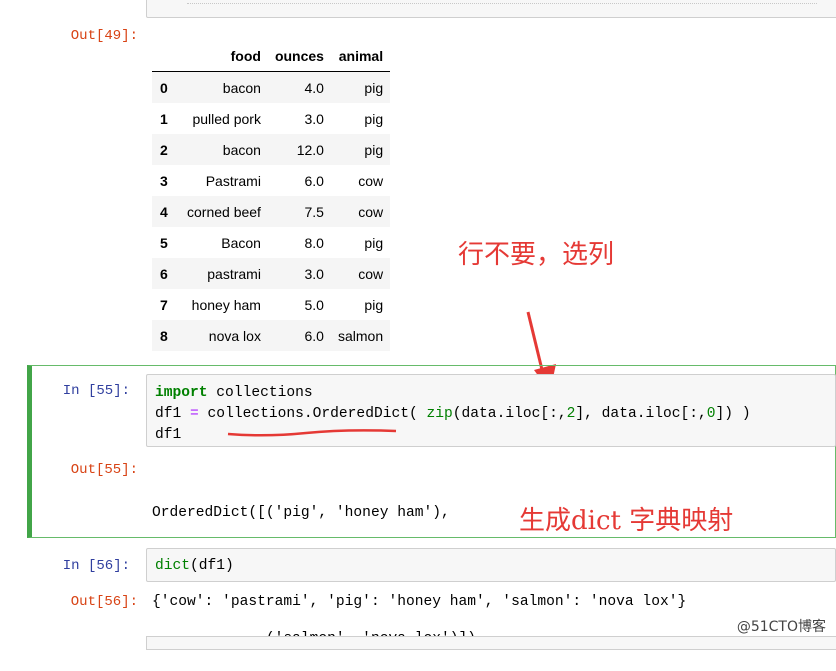 This screenshot has height=671, width=836. Describe the element at coordinates (104, 602) in the screenshot. I see `output-prompt-56: Out[56]:` at that location.